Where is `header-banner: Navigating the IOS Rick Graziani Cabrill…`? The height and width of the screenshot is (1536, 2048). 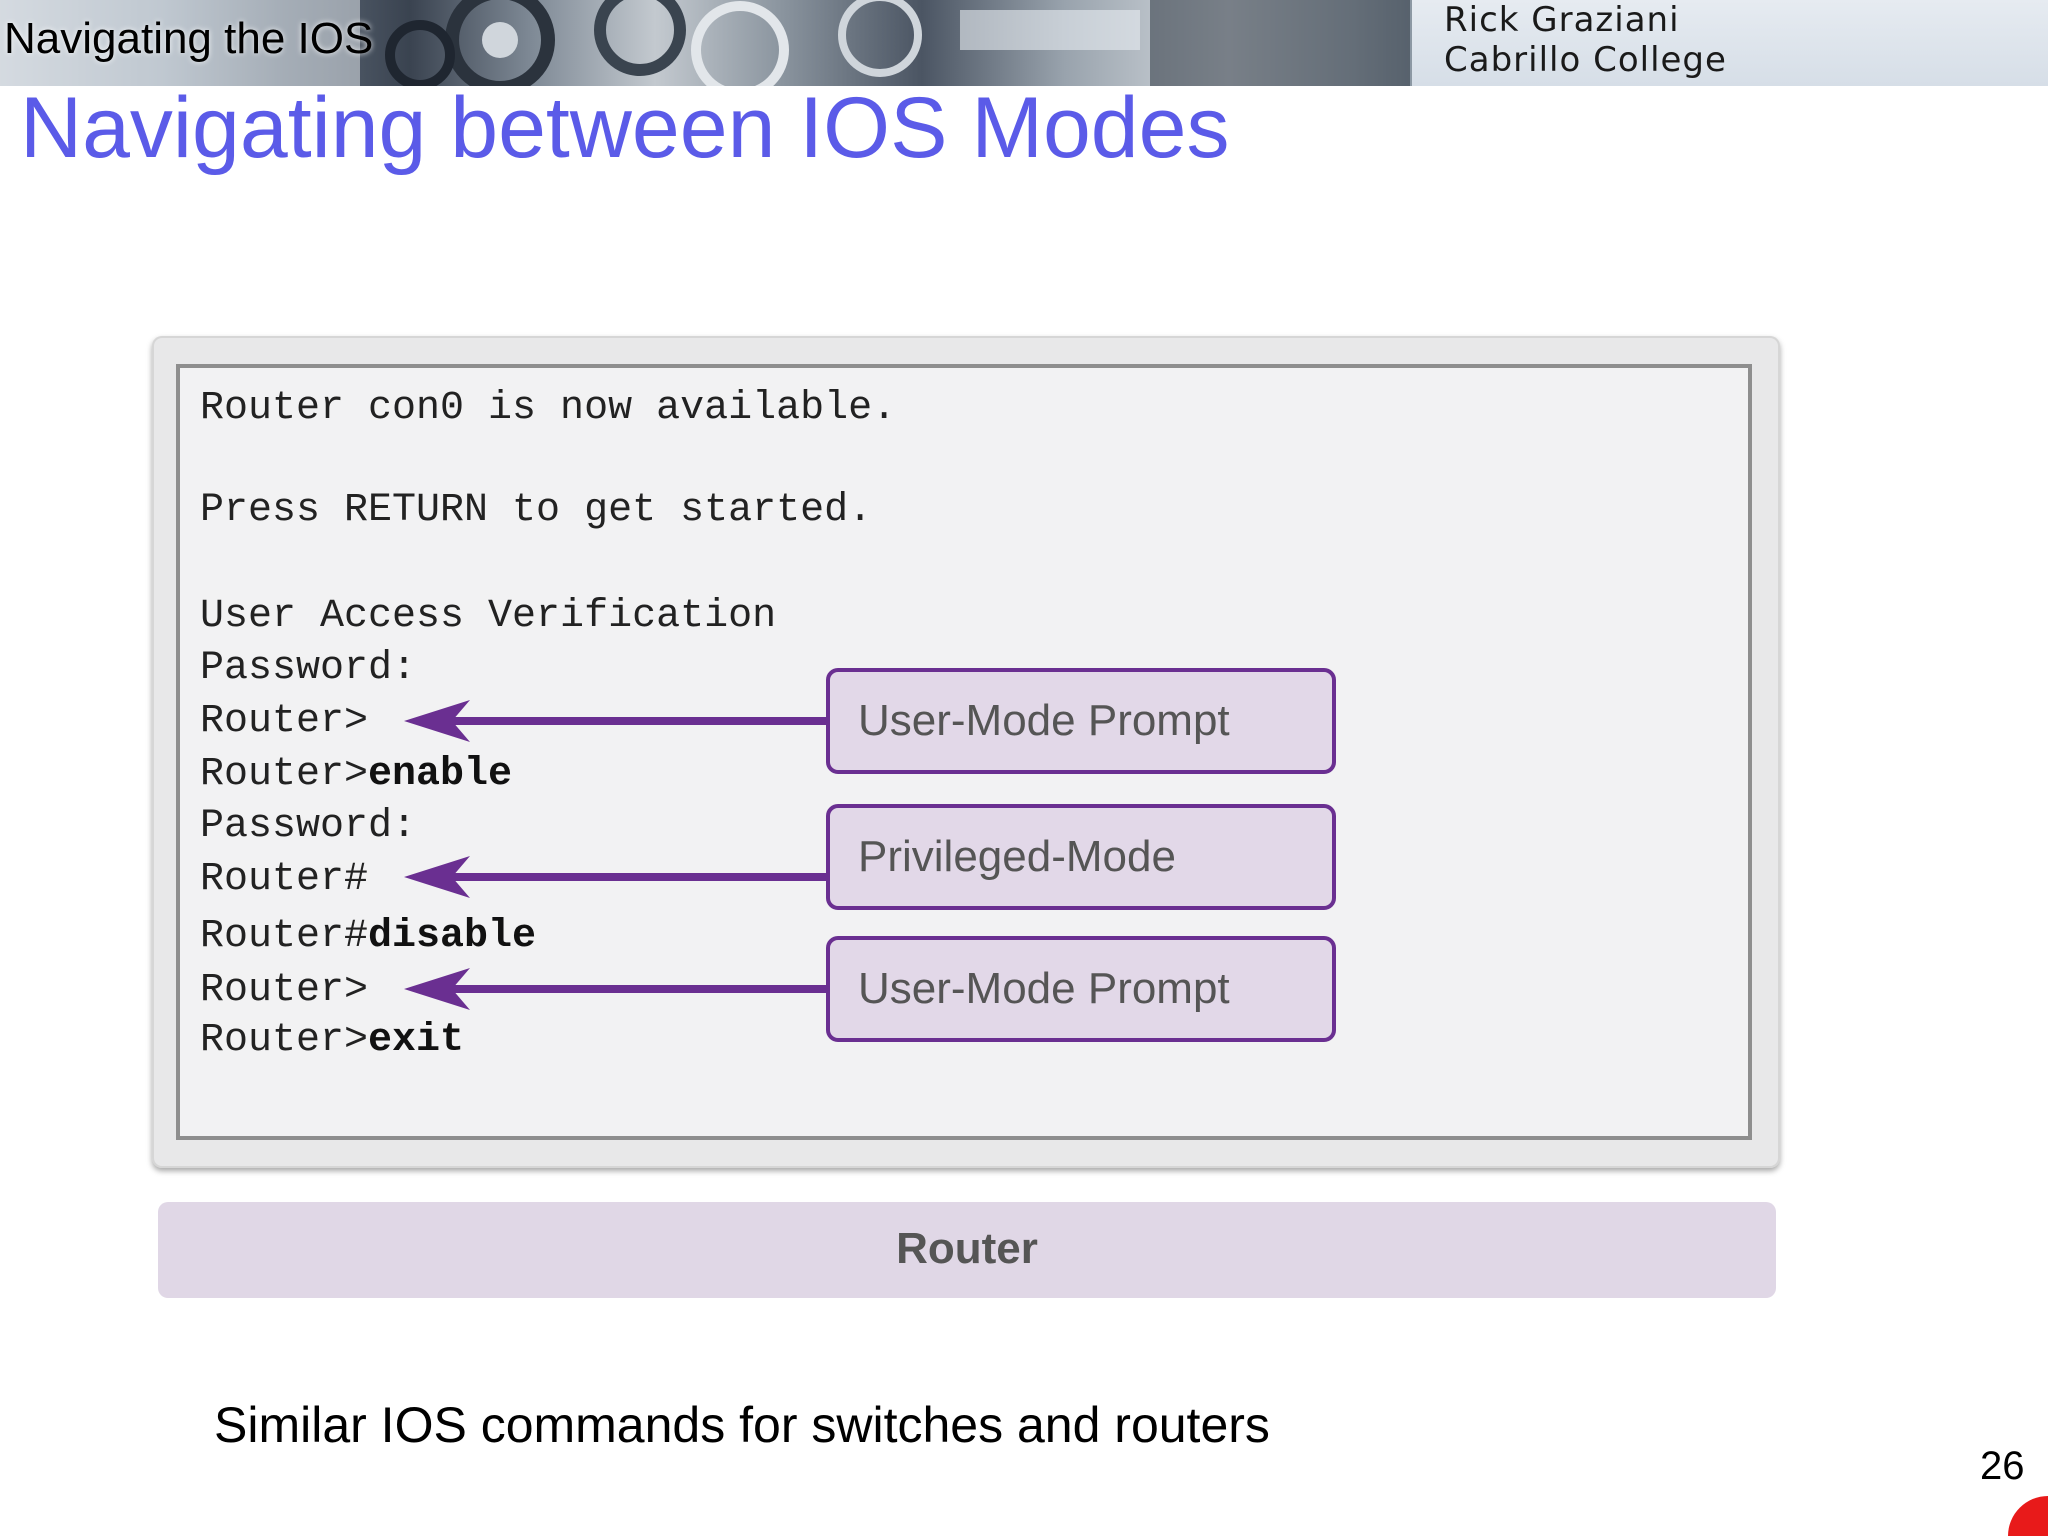
header-banner: Navigating the IOS Rick Graziani Cabrill… is located at coordinates (1024, 43).